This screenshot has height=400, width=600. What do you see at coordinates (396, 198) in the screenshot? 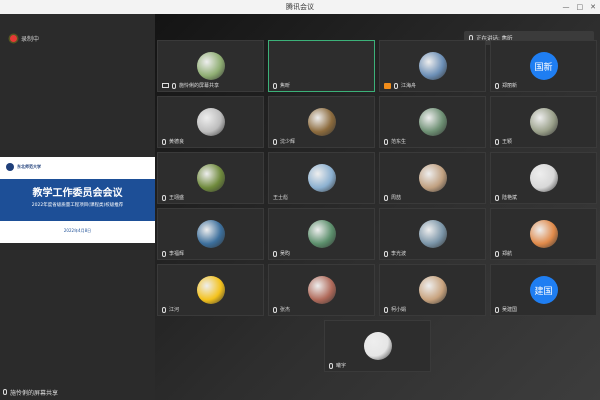
I see `participant-name: 周喆` at bounding box center [396, 198].